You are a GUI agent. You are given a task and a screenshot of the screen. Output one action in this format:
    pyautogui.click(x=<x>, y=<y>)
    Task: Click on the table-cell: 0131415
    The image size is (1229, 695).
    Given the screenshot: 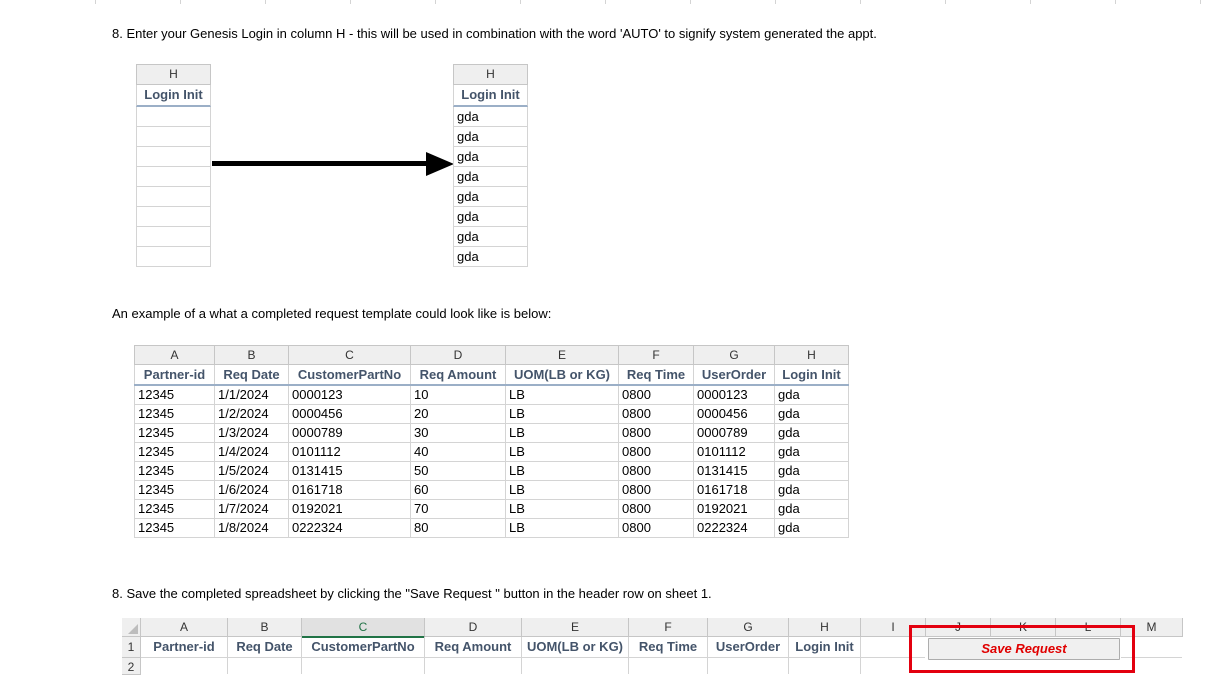 What is the action you would take?
    pyautogui.click(x=734, y=471)
    